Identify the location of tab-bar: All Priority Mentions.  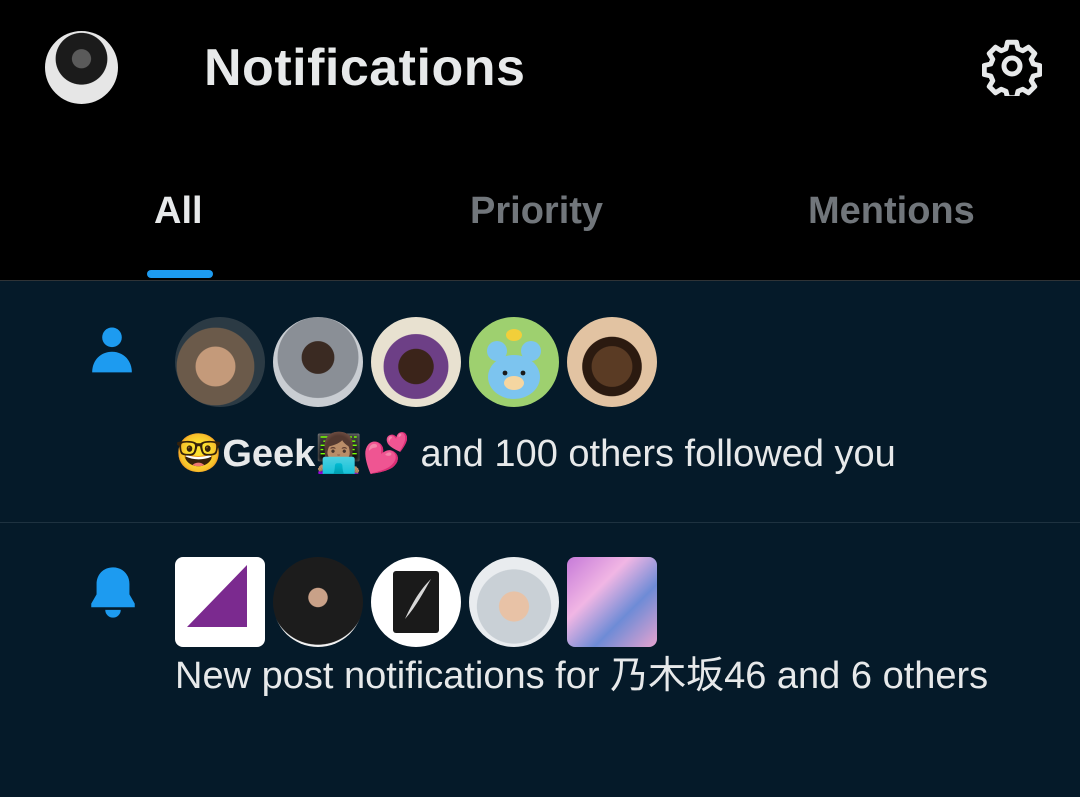
(540, 230).